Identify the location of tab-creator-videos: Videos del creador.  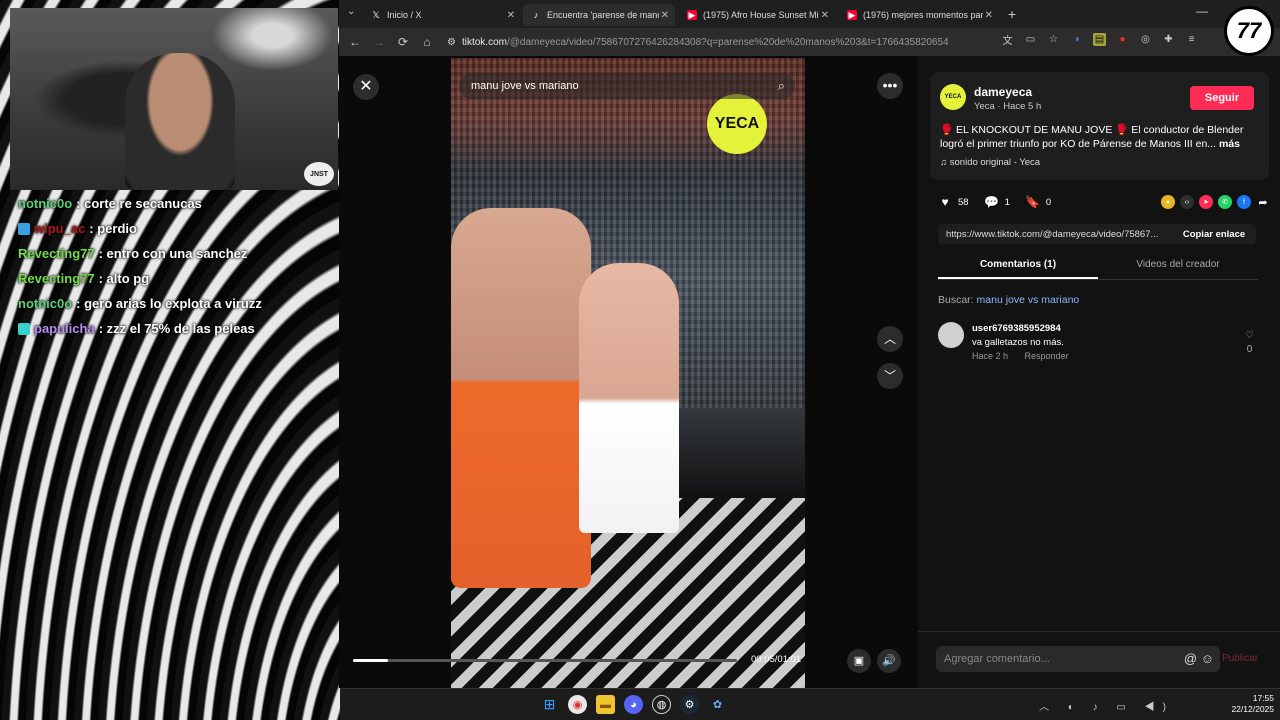
(1178, 266).